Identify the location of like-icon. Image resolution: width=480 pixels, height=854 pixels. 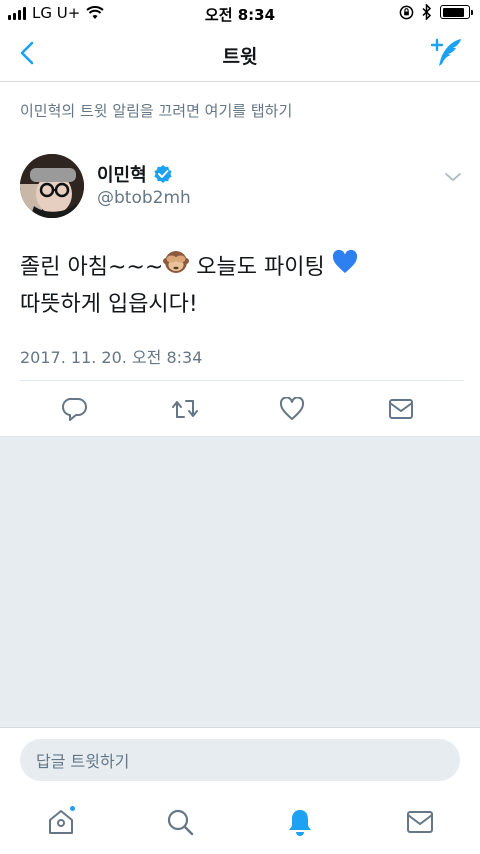
(292, 408).